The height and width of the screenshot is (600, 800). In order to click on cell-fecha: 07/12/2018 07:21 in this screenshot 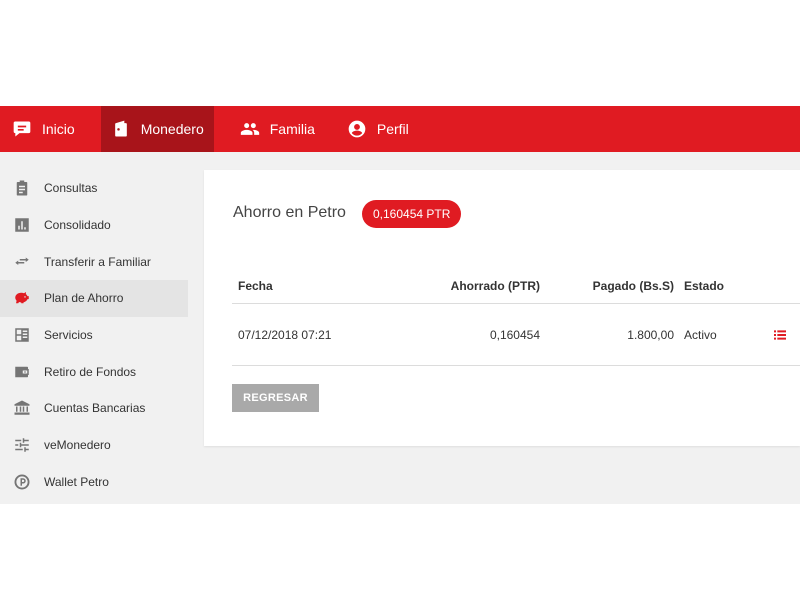, I will do `click(285, 334)`.